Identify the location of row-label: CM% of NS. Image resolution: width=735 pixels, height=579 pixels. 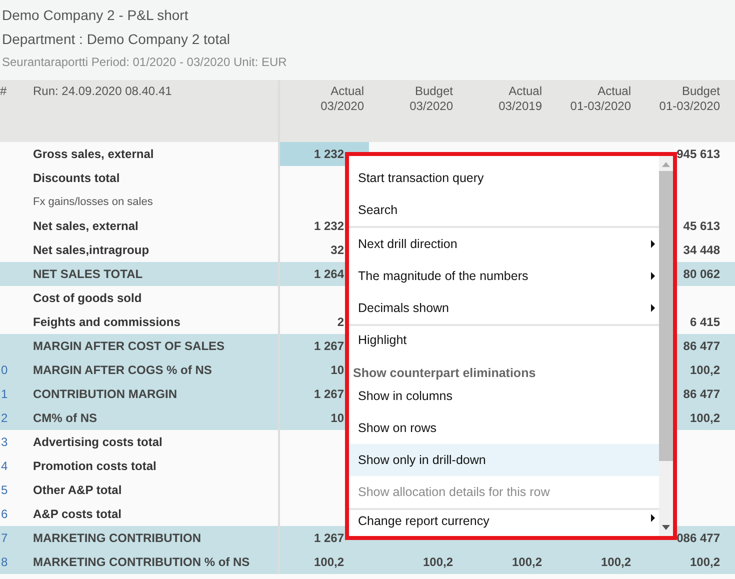
(65, 418).